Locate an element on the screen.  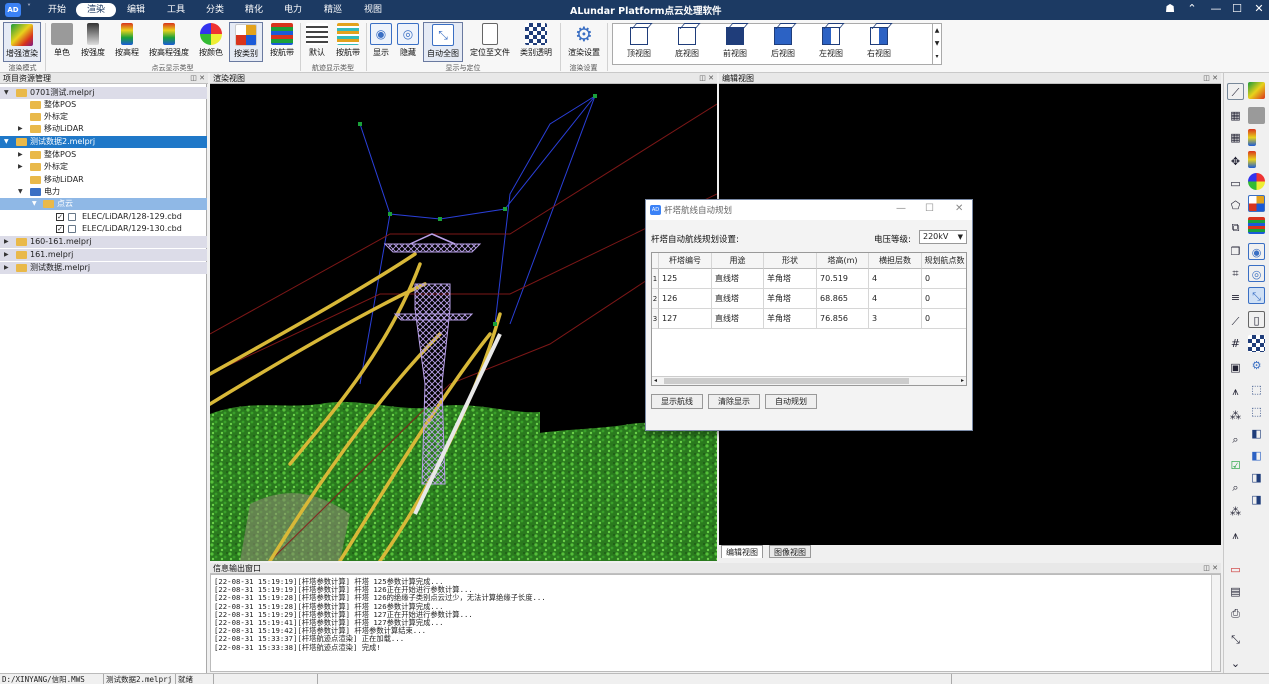
enhanced-render-tool-icon is located at coordinates (1256, 90).